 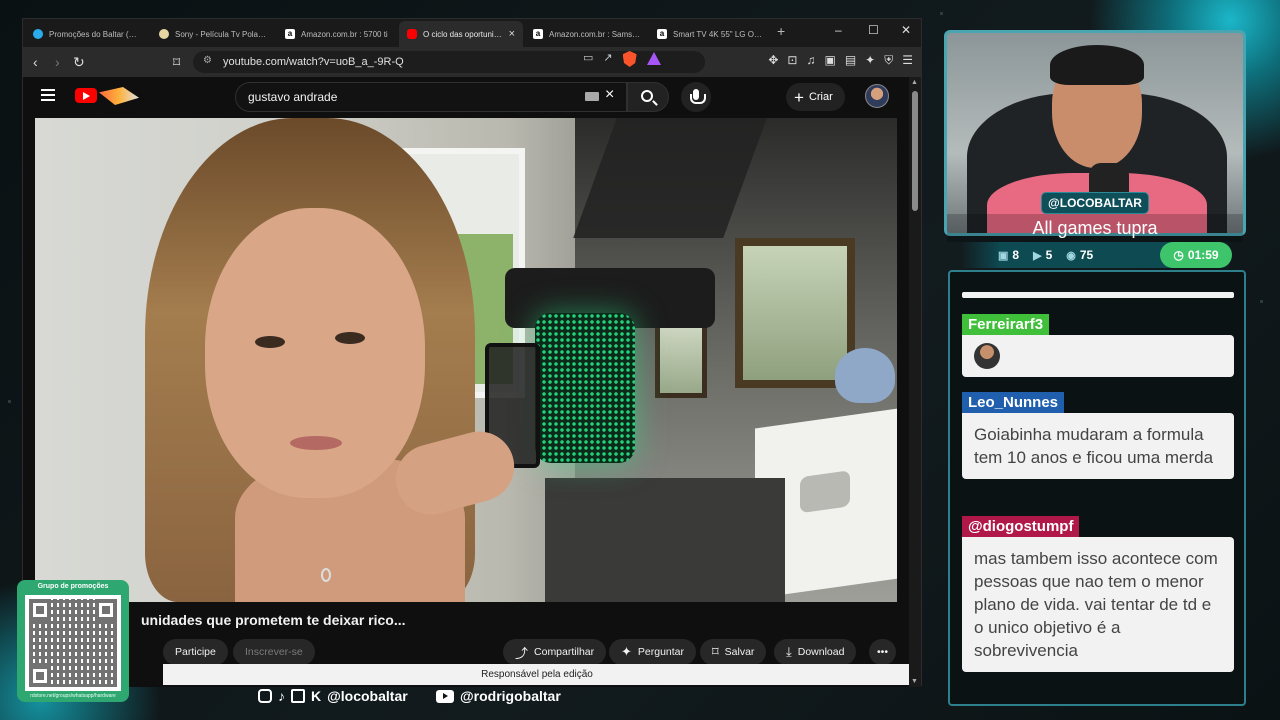 What do you see at coordinates (316, 443) in the screenshot?
I see `video-person-lips` at bounding box center [316, 443].